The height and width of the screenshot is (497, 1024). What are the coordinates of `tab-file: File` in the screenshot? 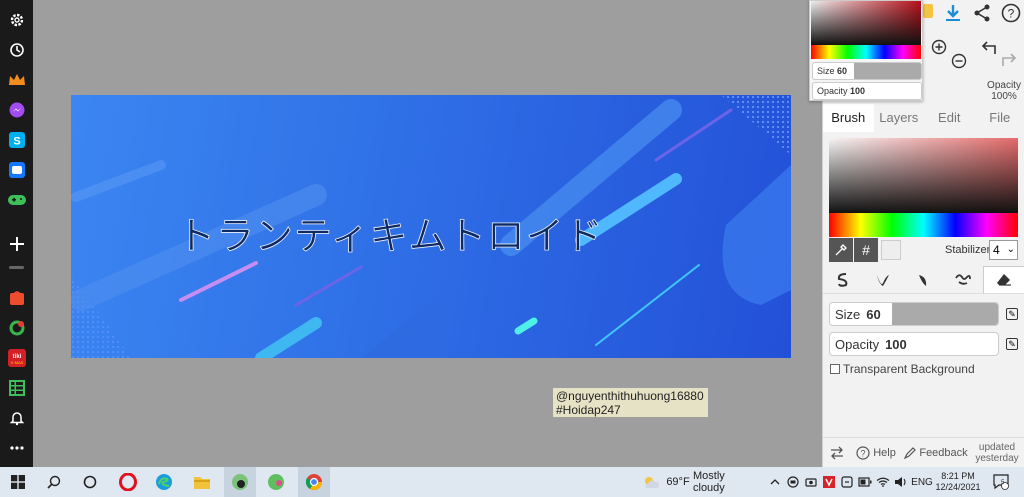 It's located at (999, 118).